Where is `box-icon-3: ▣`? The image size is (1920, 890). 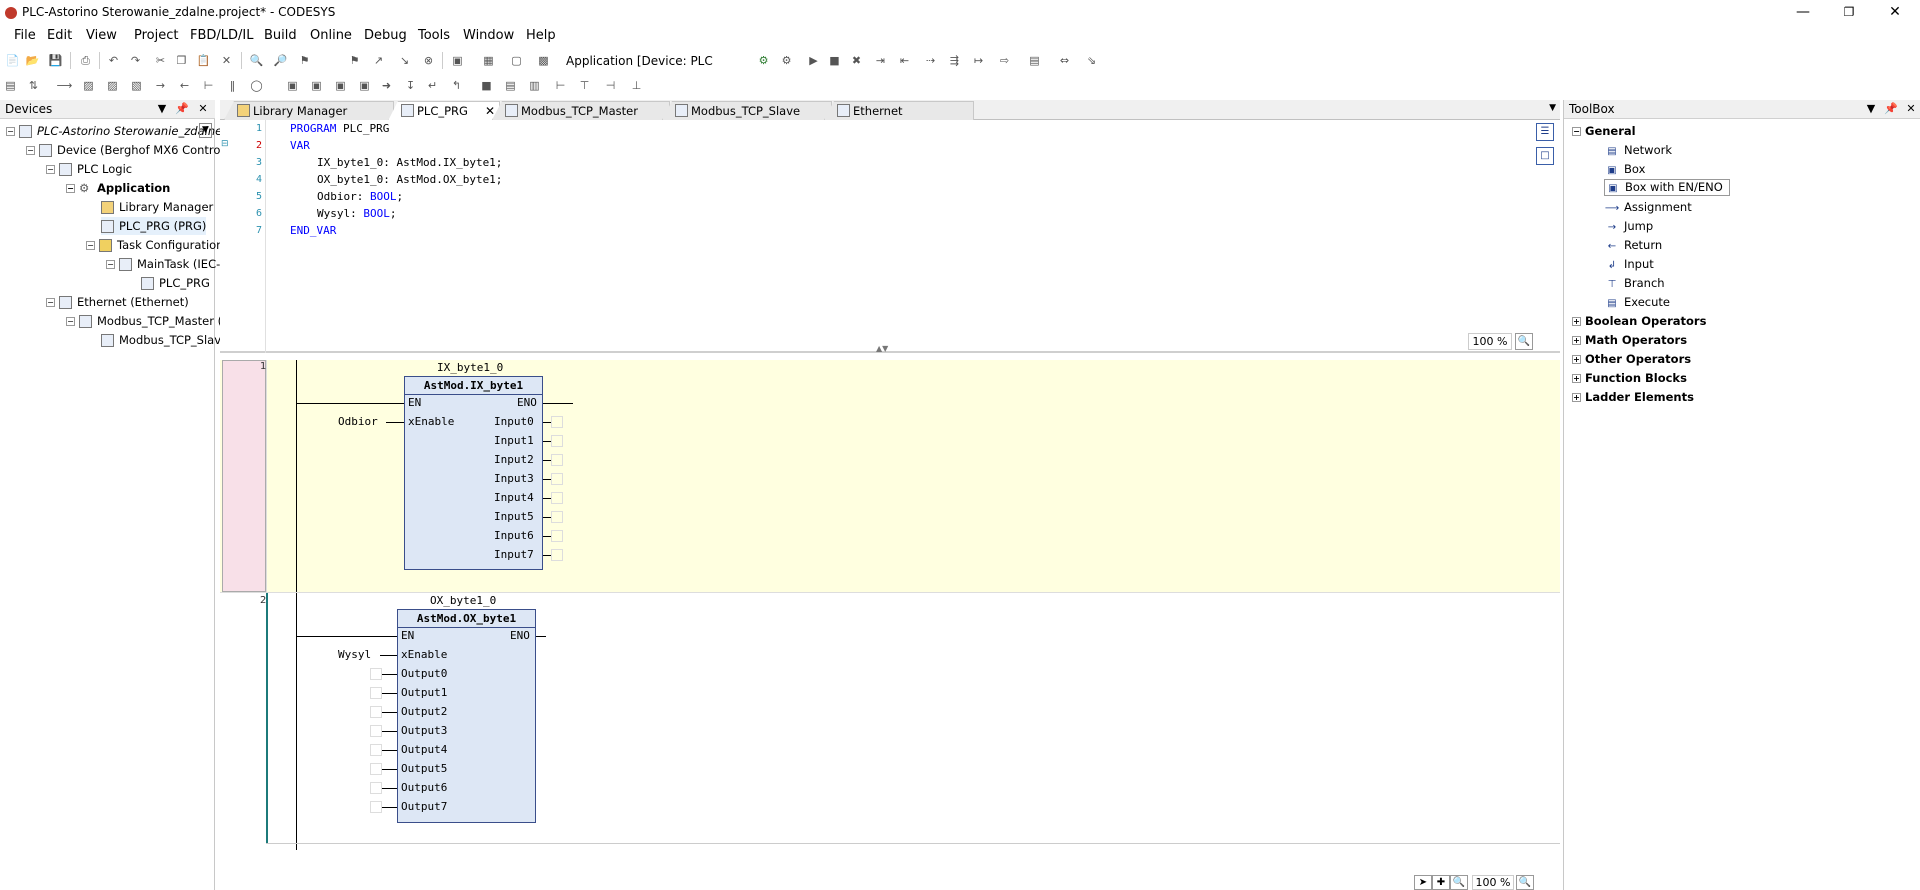 box-icon-3: ▣ is located at coordinates (340, 85).